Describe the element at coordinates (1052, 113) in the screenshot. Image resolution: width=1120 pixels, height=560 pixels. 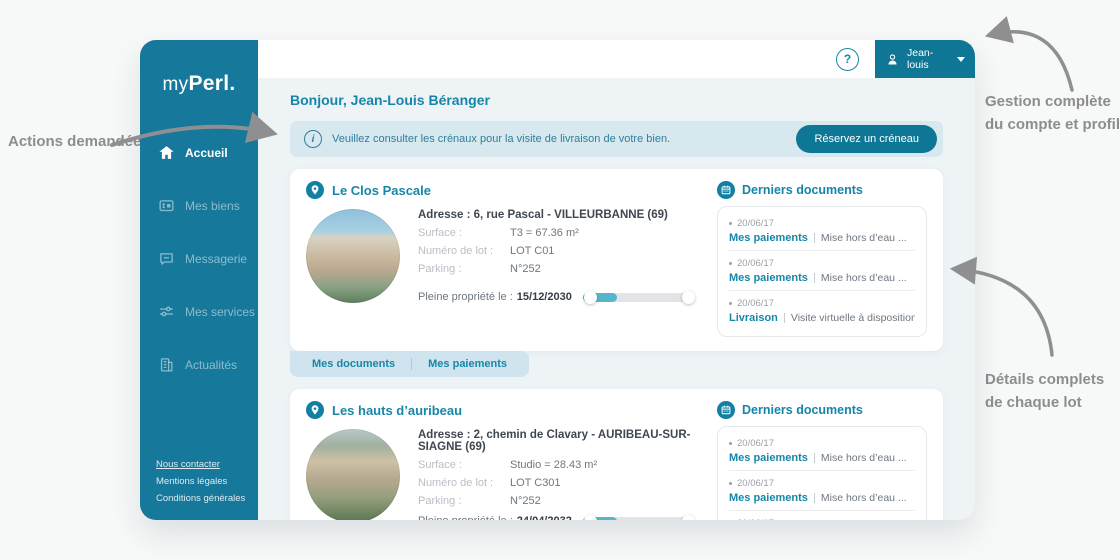
I see `annotation-gestion-compte: Gestion complète du compte et profil` at that location.